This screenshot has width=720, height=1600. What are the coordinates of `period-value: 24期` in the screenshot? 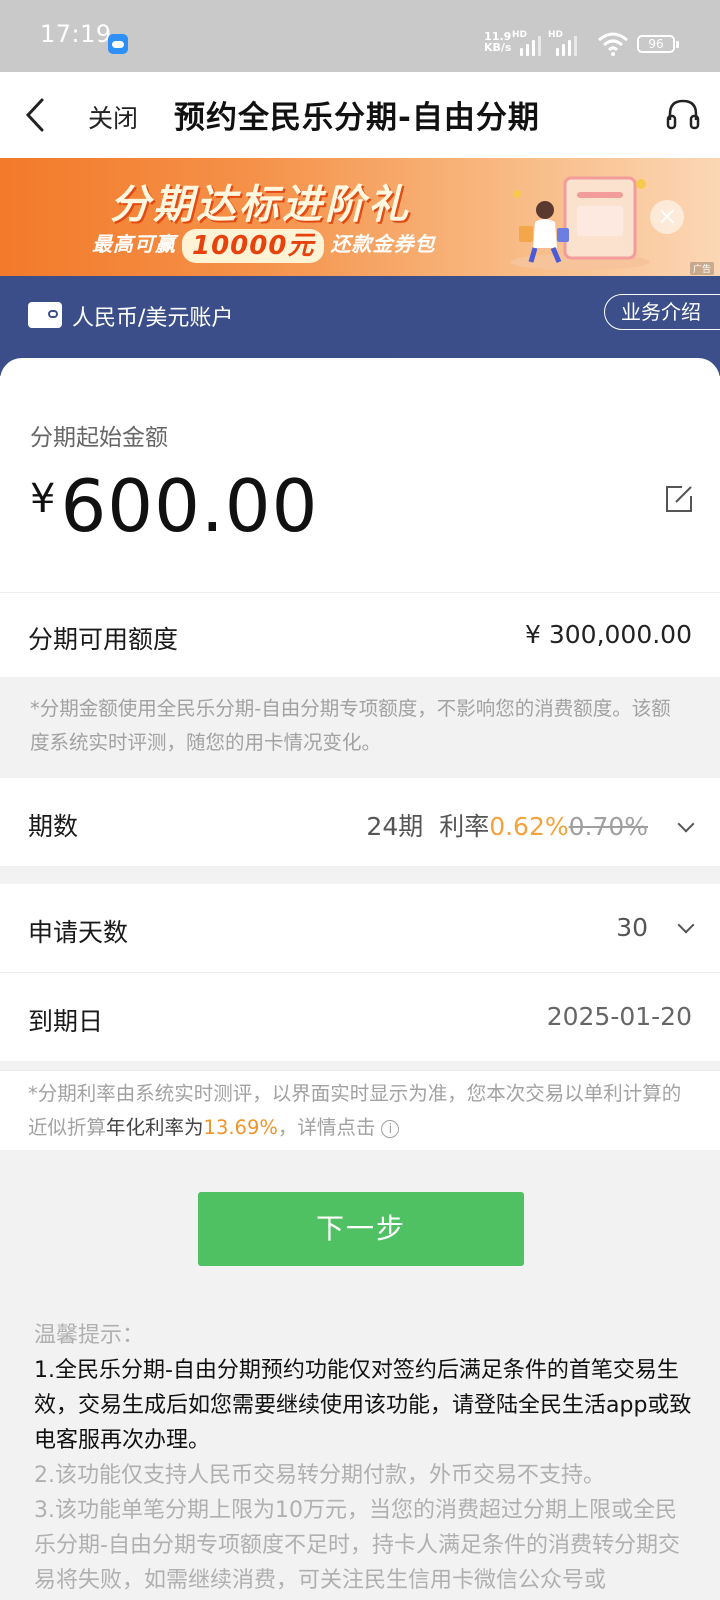 It's located at (395, 826).